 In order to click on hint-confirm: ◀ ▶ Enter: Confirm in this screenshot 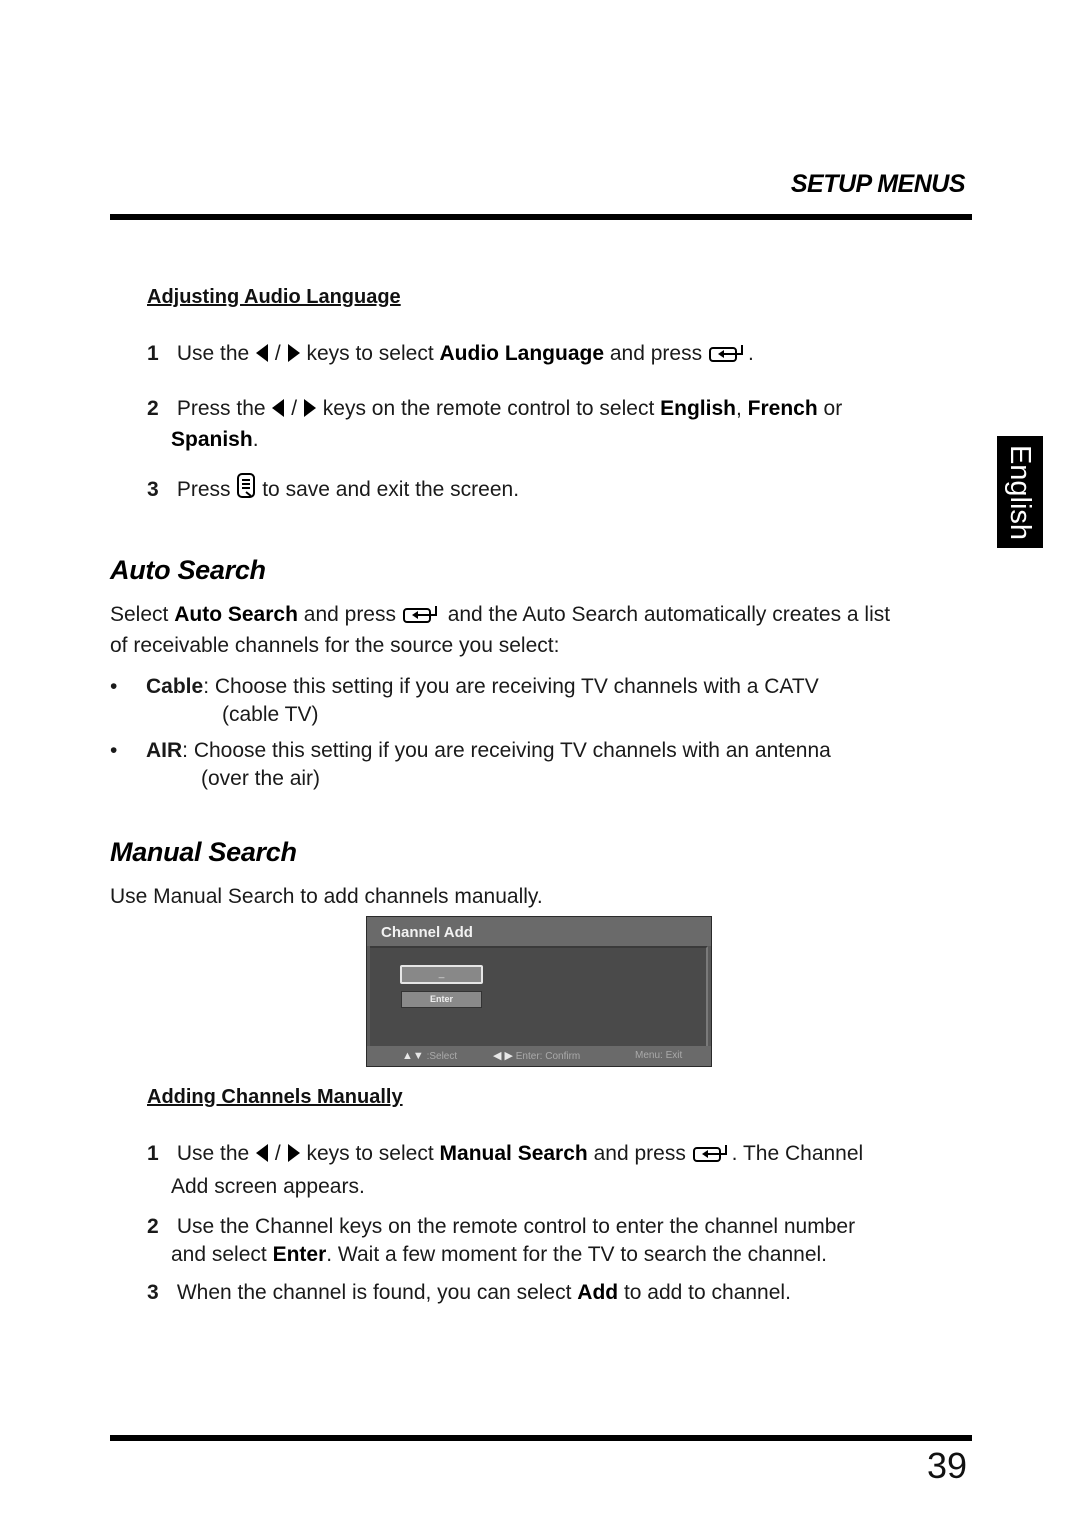, I will do `click(536, 1056)`.